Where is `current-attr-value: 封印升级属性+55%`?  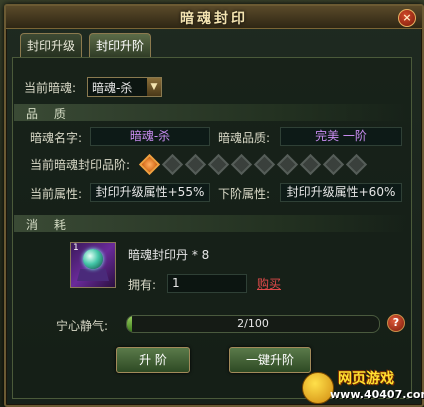 current-attr-value: 封印升级属性+55% is located at coordinates (150, 192).